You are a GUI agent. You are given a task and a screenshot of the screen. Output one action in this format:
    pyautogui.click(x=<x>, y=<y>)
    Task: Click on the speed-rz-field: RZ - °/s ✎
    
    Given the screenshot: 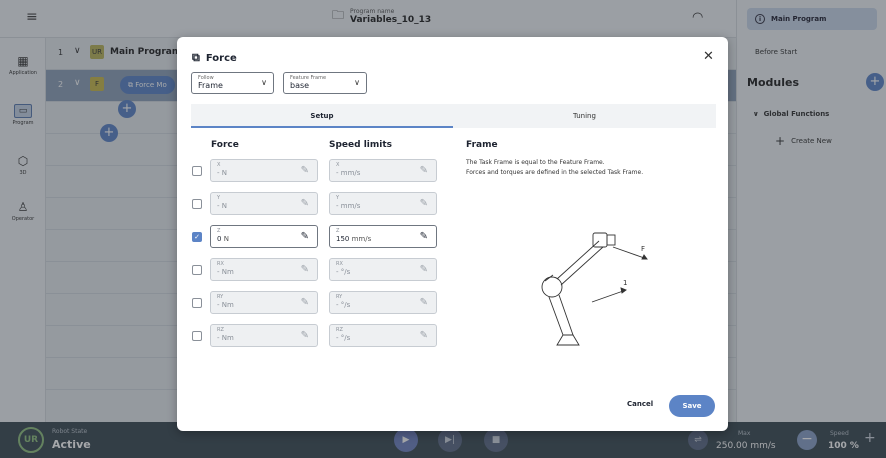 What is the action you would take?
    pyautogui.click(x=383, y=335)
    